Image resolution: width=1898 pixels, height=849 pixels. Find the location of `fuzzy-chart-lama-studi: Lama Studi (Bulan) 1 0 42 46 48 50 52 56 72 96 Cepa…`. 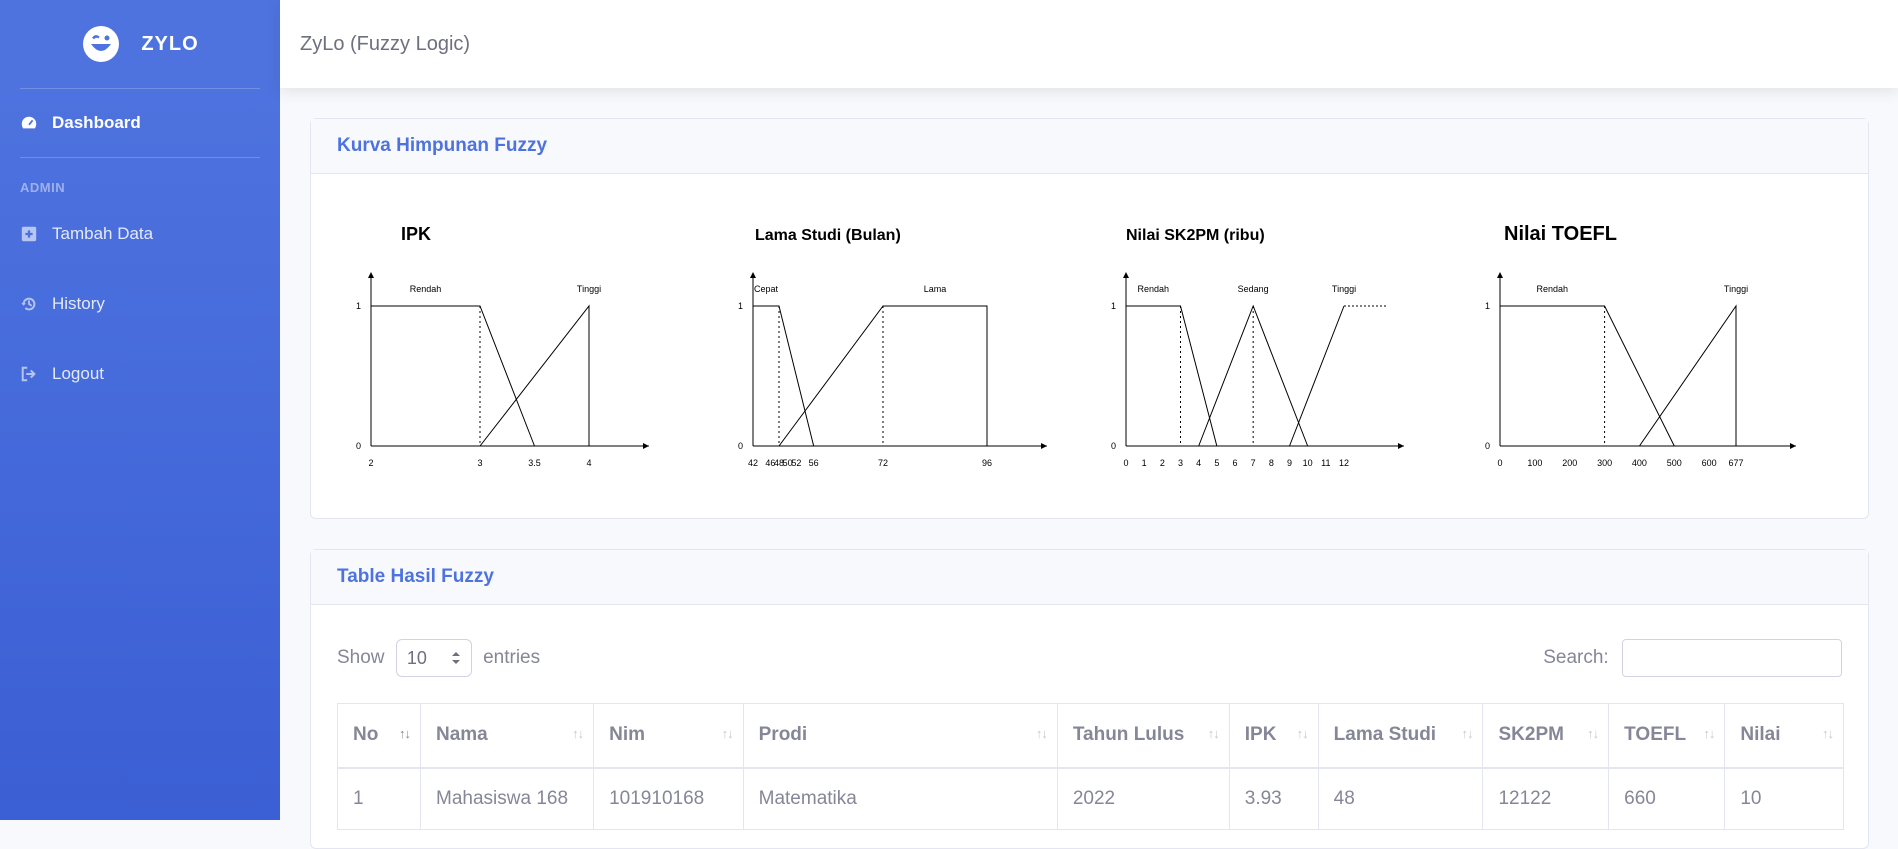

fuzzy-chart-lama-studi: Lama Studi (Bulan) 1 0 42 46 48 50 52 56 72 96 Cepa… is located at coordinates (901, 346).